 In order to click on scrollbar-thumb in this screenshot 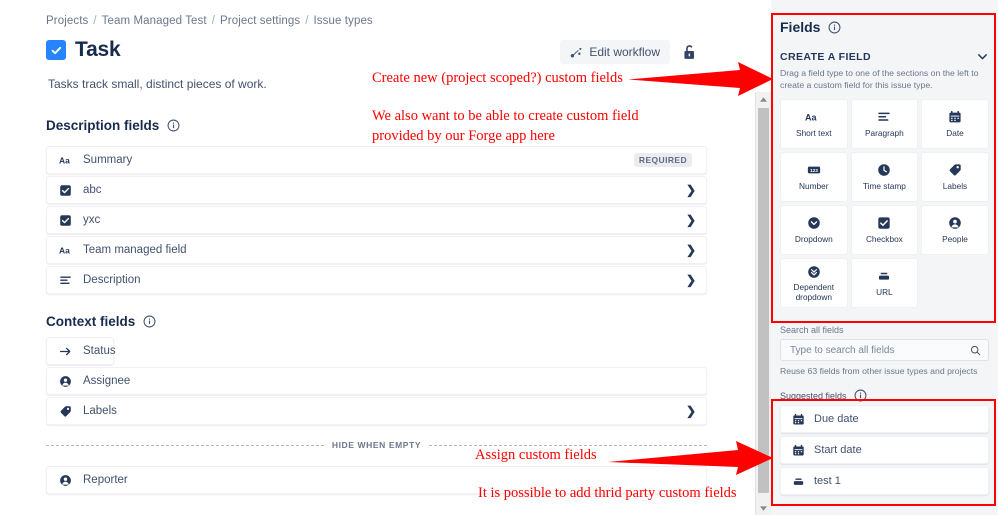, I will do `click(763, 300)`.